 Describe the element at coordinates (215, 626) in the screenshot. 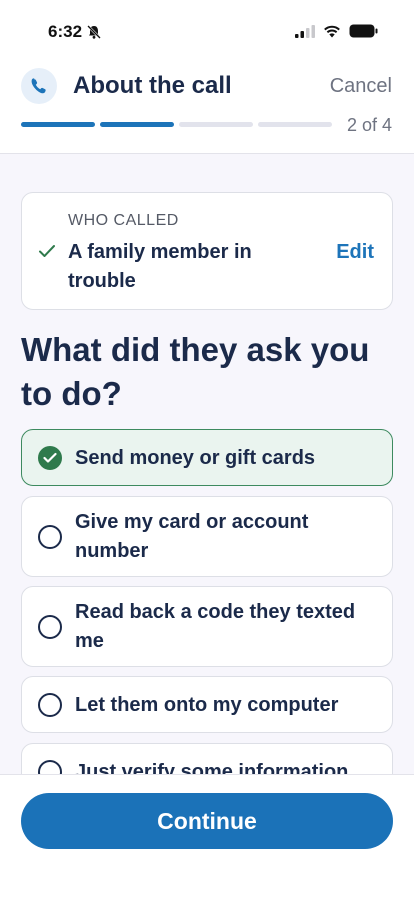

I see `option-label: Read back a code they texted me` at that location.